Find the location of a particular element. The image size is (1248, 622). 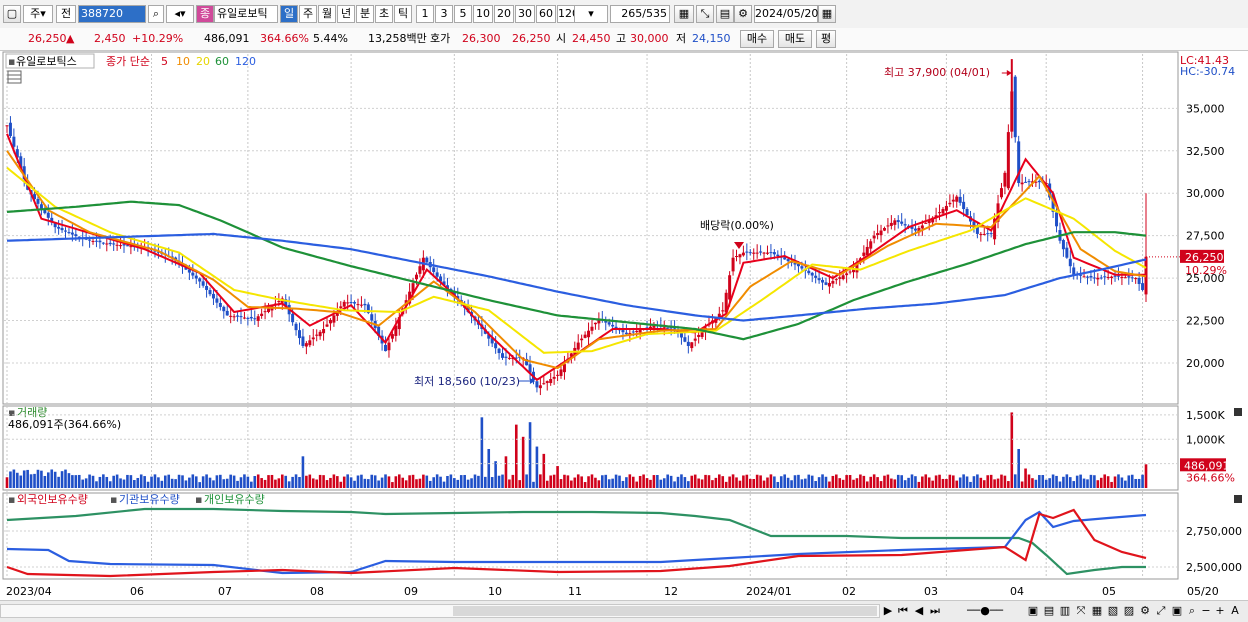

num-2: 5 is located at coordinates (463, 14).